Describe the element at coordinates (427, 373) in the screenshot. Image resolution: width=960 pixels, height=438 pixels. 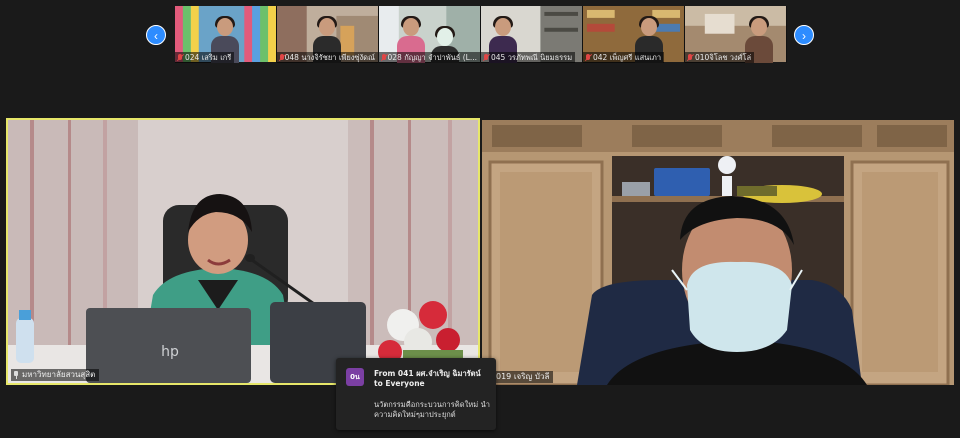
I see `chat-sender: From 041 ผศ.จำเริญ ฉิมารัตน์` at that location.